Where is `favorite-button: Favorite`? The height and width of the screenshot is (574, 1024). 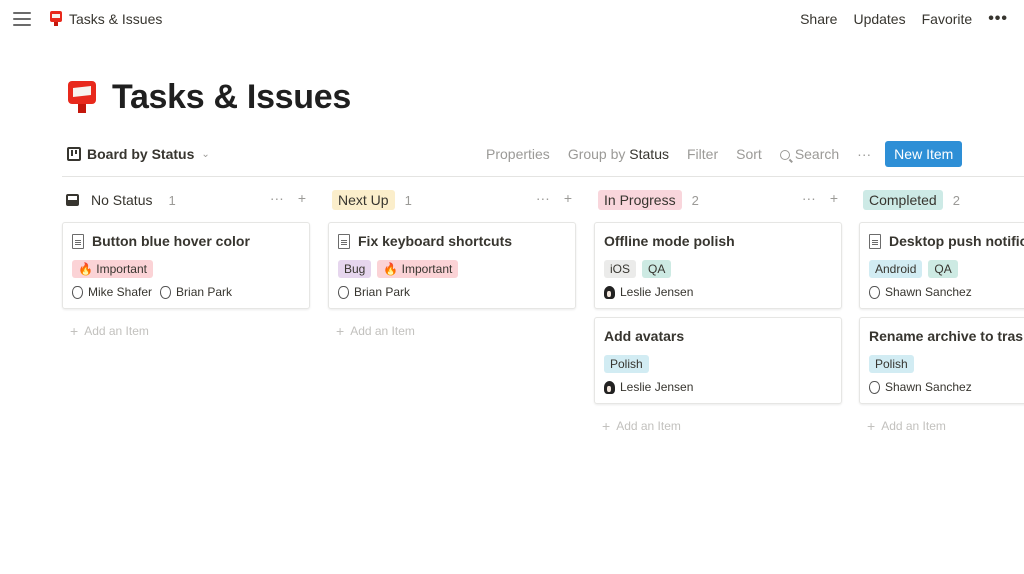 favorite-button: Favorite is located at coordinates (947, 19).